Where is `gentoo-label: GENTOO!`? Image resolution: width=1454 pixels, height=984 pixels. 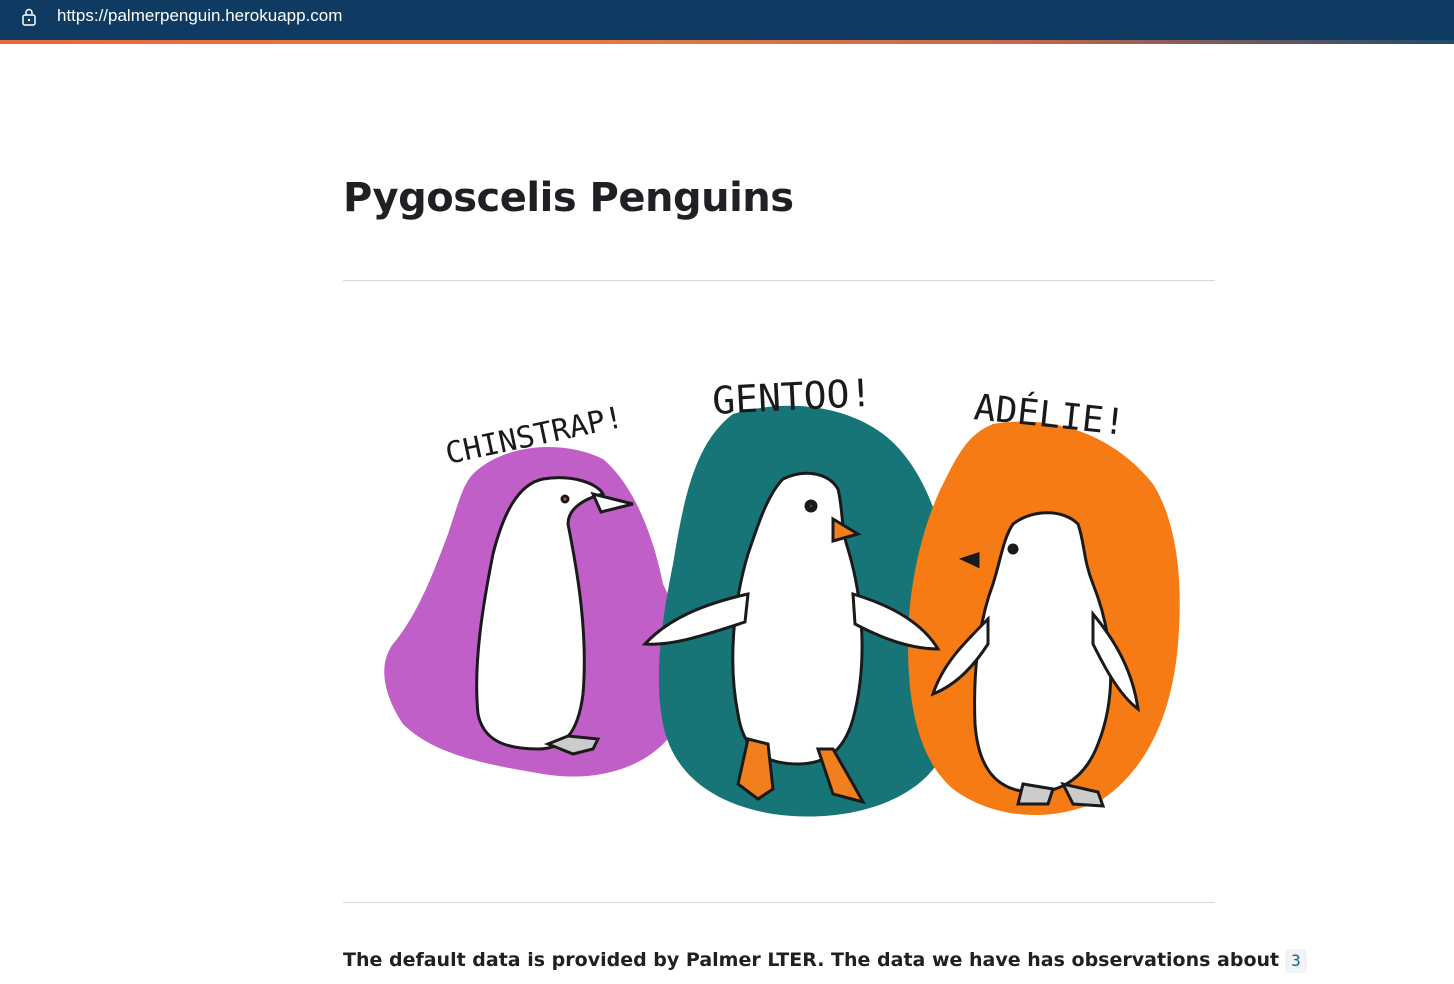
gentoo-label: GENTOO! is located at coordinates (792, 397).